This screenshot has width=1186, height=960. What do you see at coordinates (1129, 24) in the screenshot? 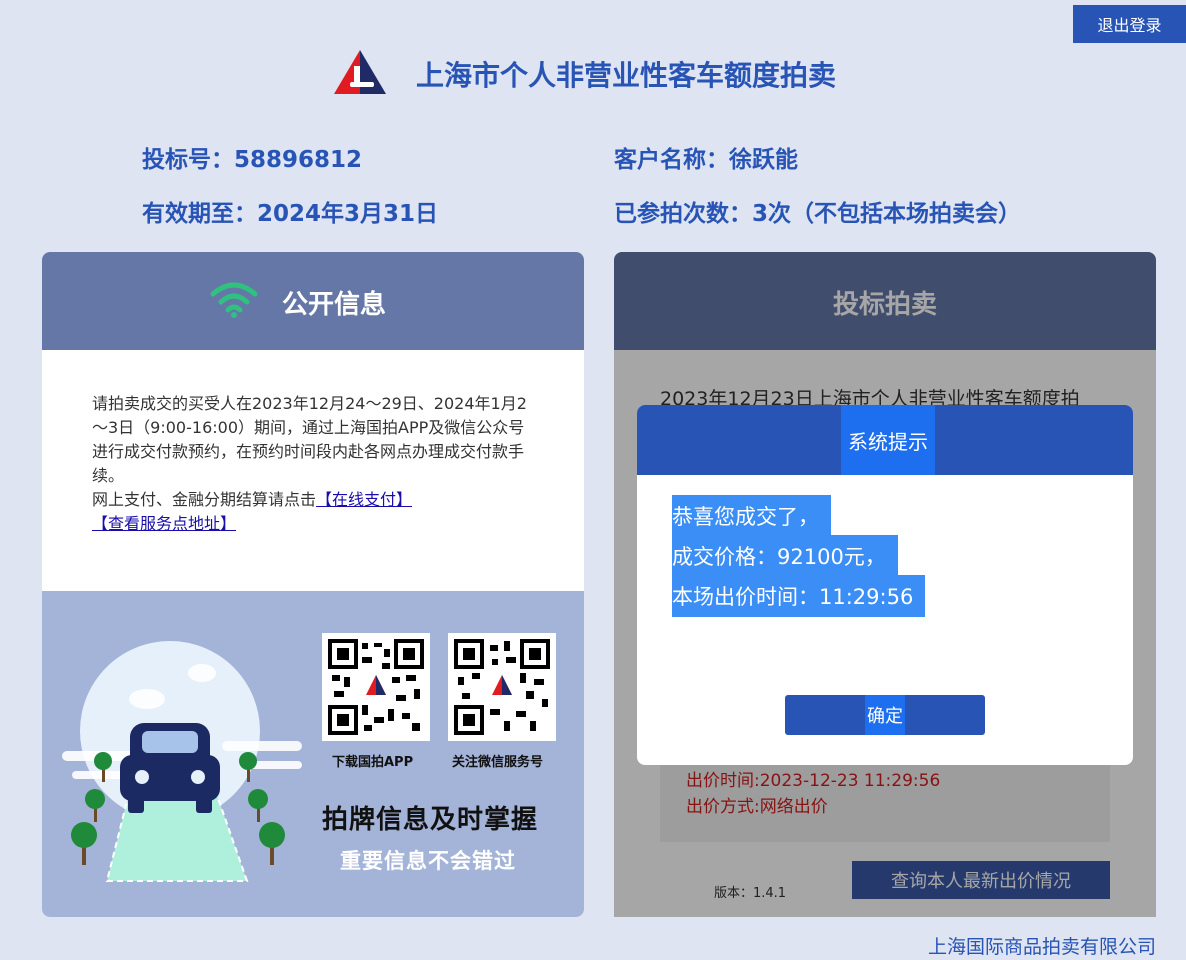
I see `logout-button: 退出登录` at bounding box center [1129, 24].